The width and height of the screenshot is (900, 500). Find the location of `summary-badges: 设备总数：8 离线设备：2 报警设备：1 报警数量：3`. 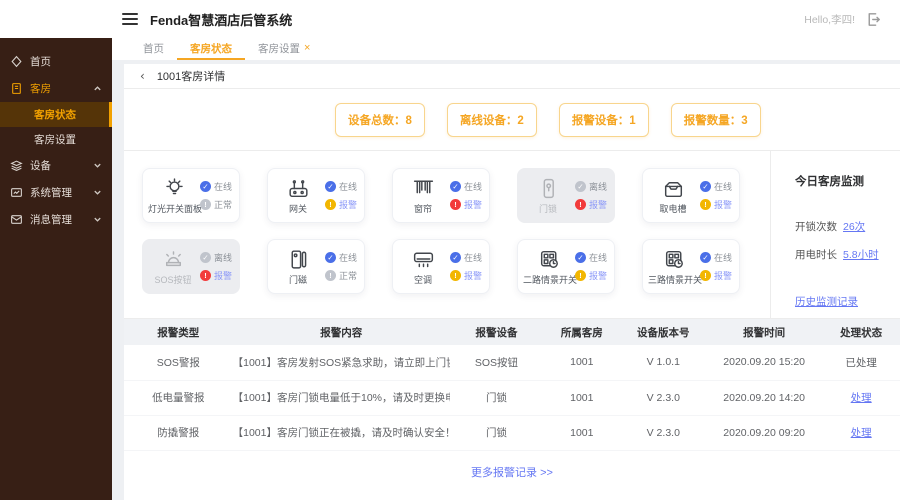

summary-badges: 设备总数：8 离线设备：2 报警设备：1 报警数量：3 is located at coordinates (512, 119).